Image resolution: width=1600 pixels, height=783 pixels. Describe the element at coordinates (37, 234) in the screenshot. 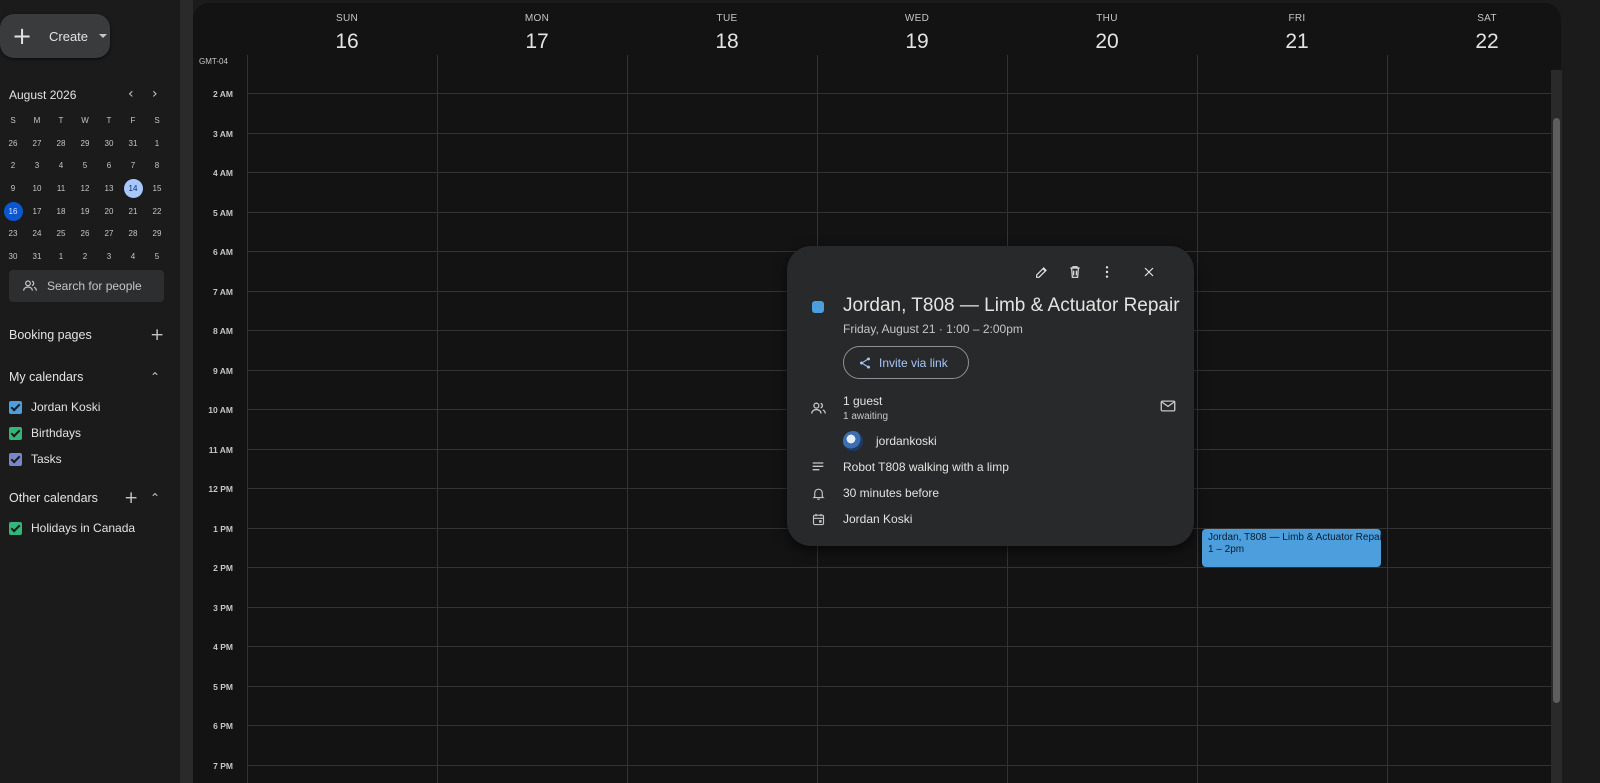

I see `mini-calendar-day: 24` at that location.